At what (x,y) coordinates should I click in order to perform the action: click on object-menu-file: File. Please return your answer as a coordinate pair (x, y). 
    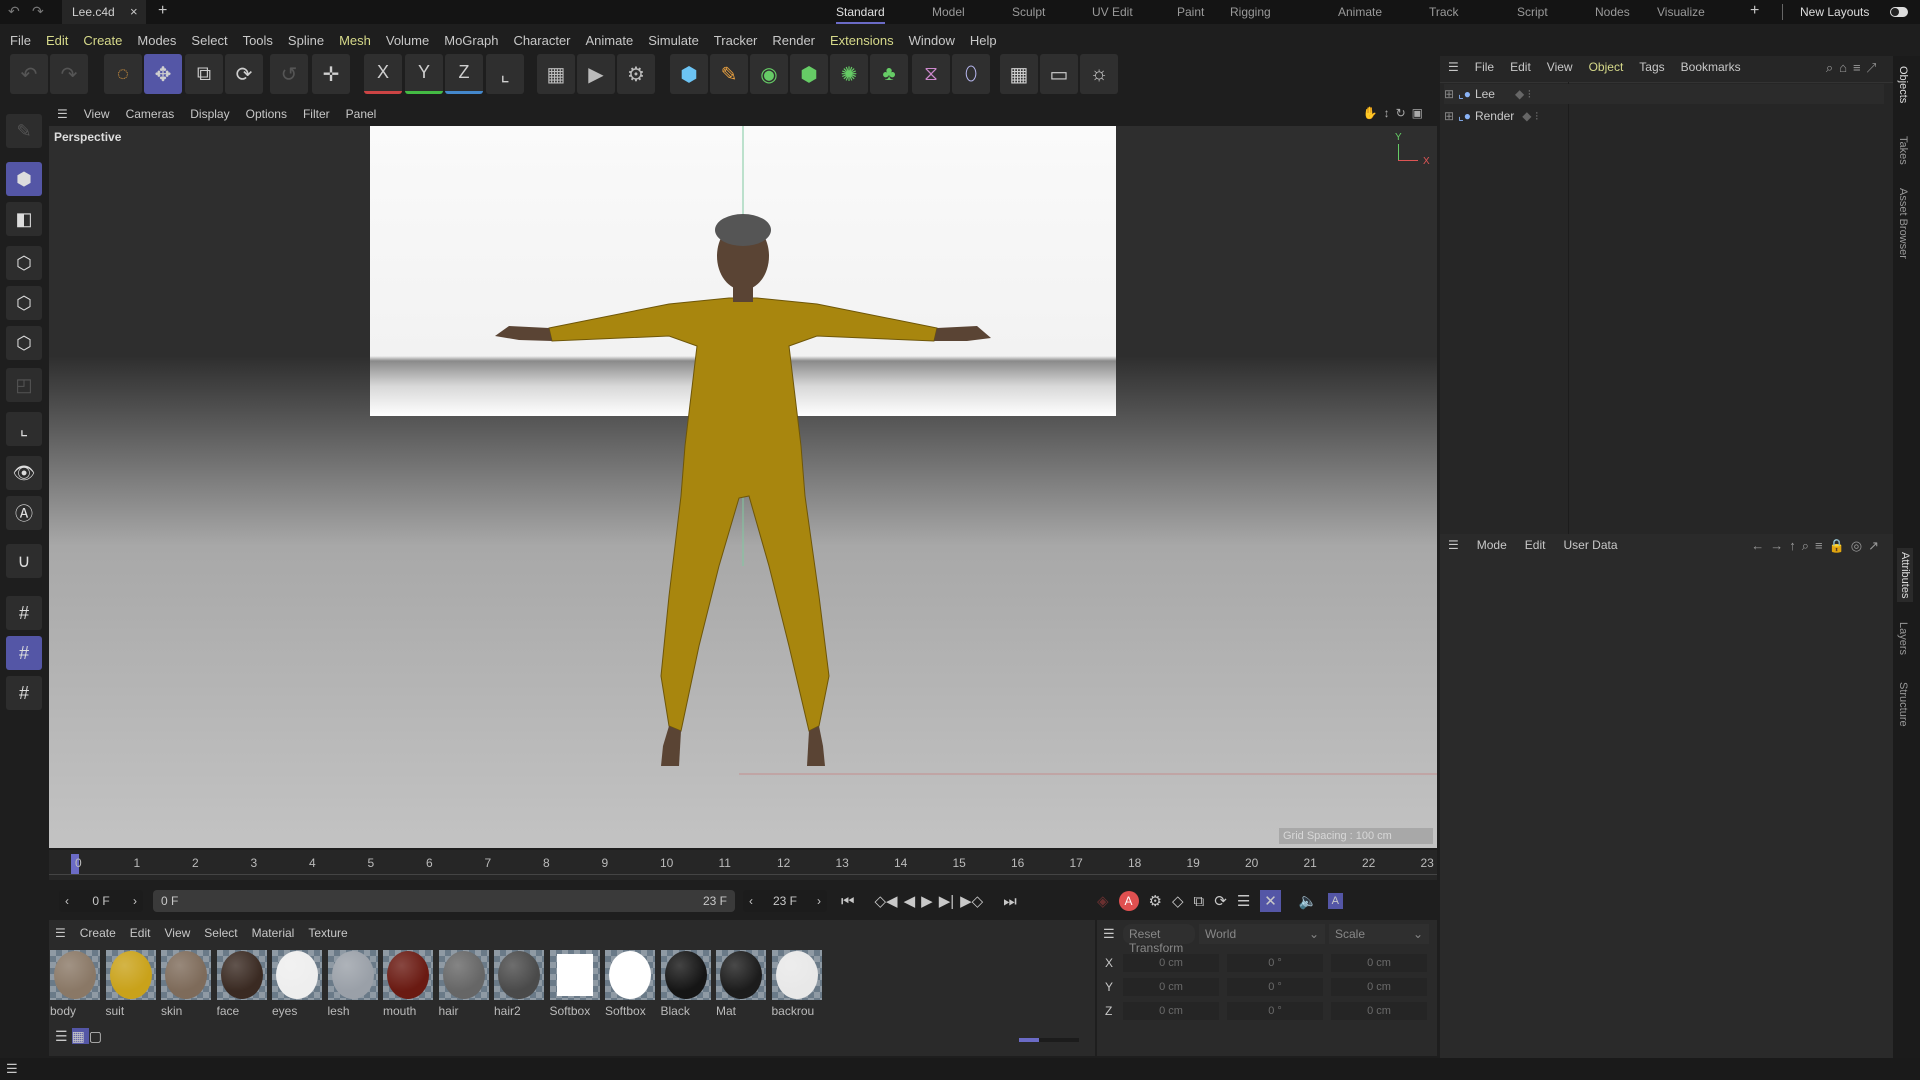
    Looking at the image, I should click on (1484, 67).